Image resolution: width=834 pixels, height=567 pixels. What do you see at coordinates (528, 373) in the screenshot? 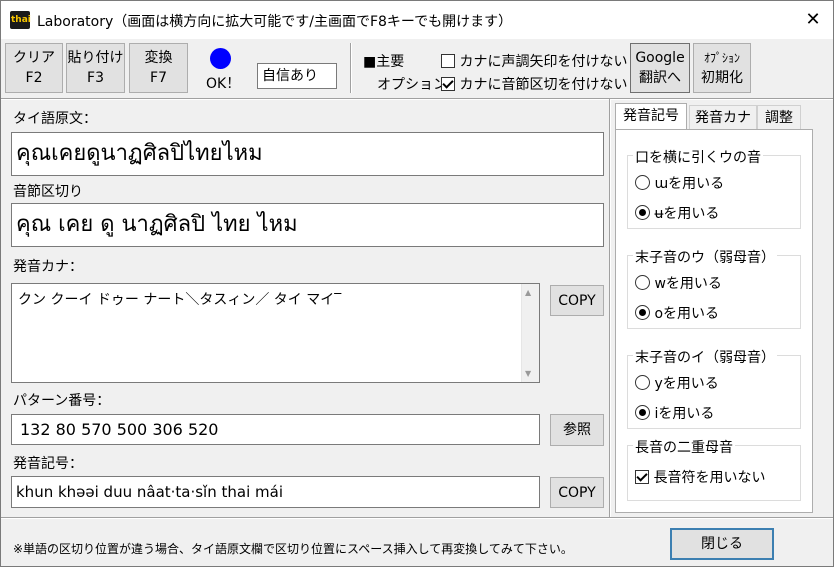
I see `scroll-down-icon: ▼` at bounding box center [528, 373].